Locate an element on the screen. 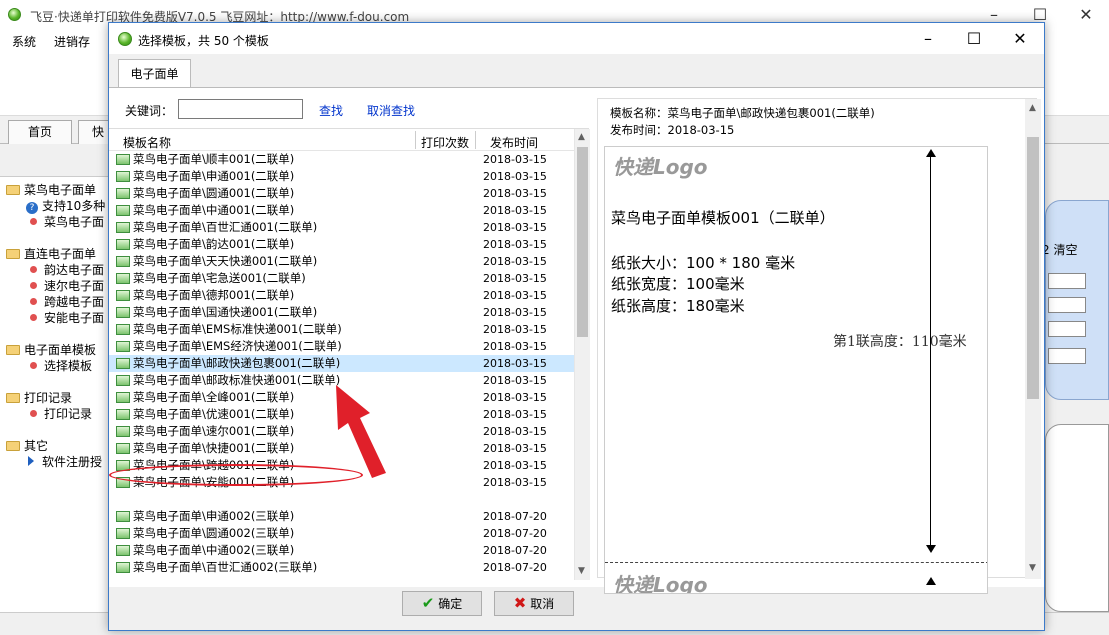 The width and height of the screenshot is (1109, 635). app-logo-icon is located at coordinates (125, 39).